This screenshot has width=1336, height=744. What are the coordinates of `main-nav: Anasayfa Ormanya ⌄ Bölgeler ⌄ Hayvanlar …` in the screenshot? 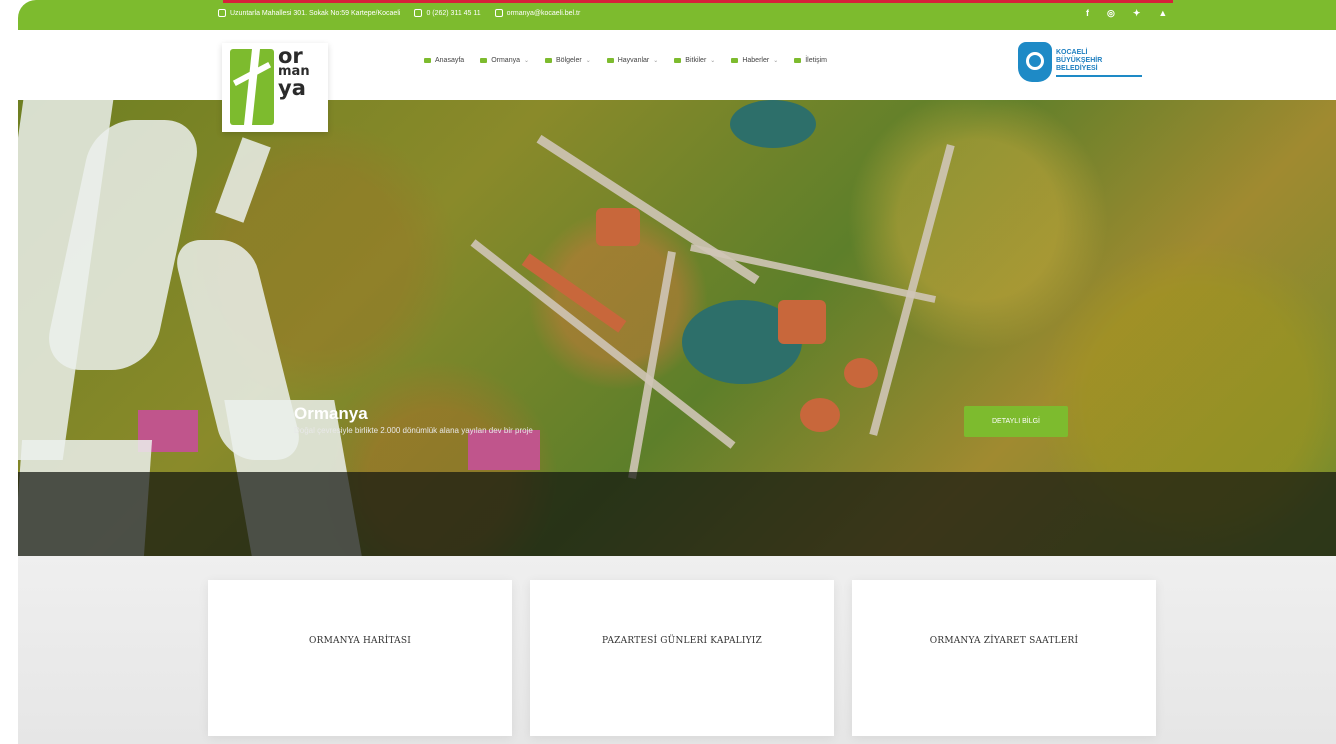 It's located at (625, 60).